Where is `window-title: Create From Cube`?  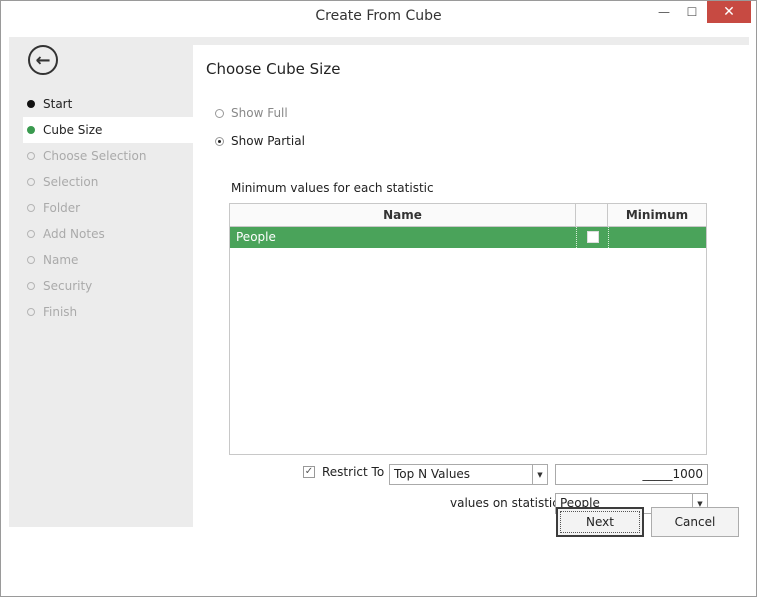
window-title: Create From Cube is located at coordinates (378, 16).